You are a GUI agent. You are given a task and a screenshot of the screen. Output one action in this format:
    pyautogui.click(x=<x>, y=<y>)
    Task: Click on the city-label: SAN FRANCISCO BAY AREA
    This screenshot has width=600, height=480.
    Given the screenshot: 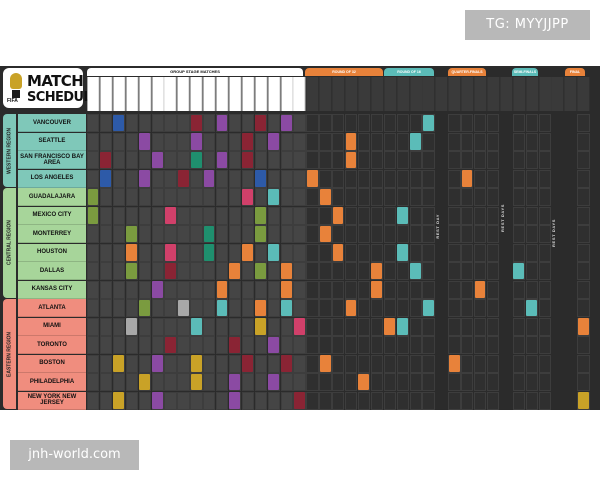 What is the action you would take?
    pyautogui.click(x=52, y=160)
    